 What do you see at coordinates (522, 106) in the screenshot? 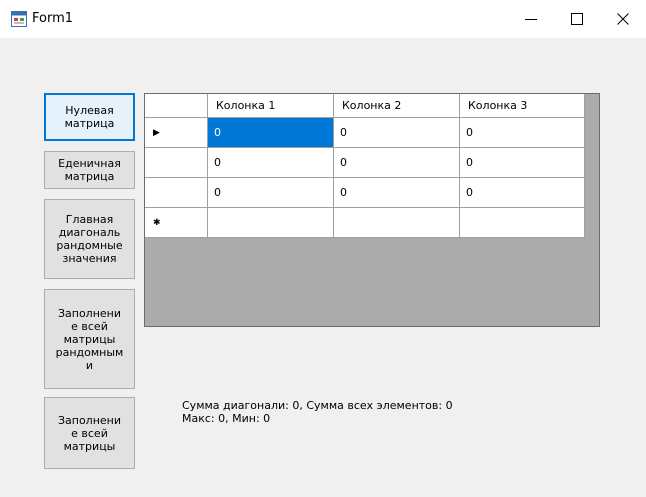
I see `column-header: Колонка 3` at bounding box center [522, 106].